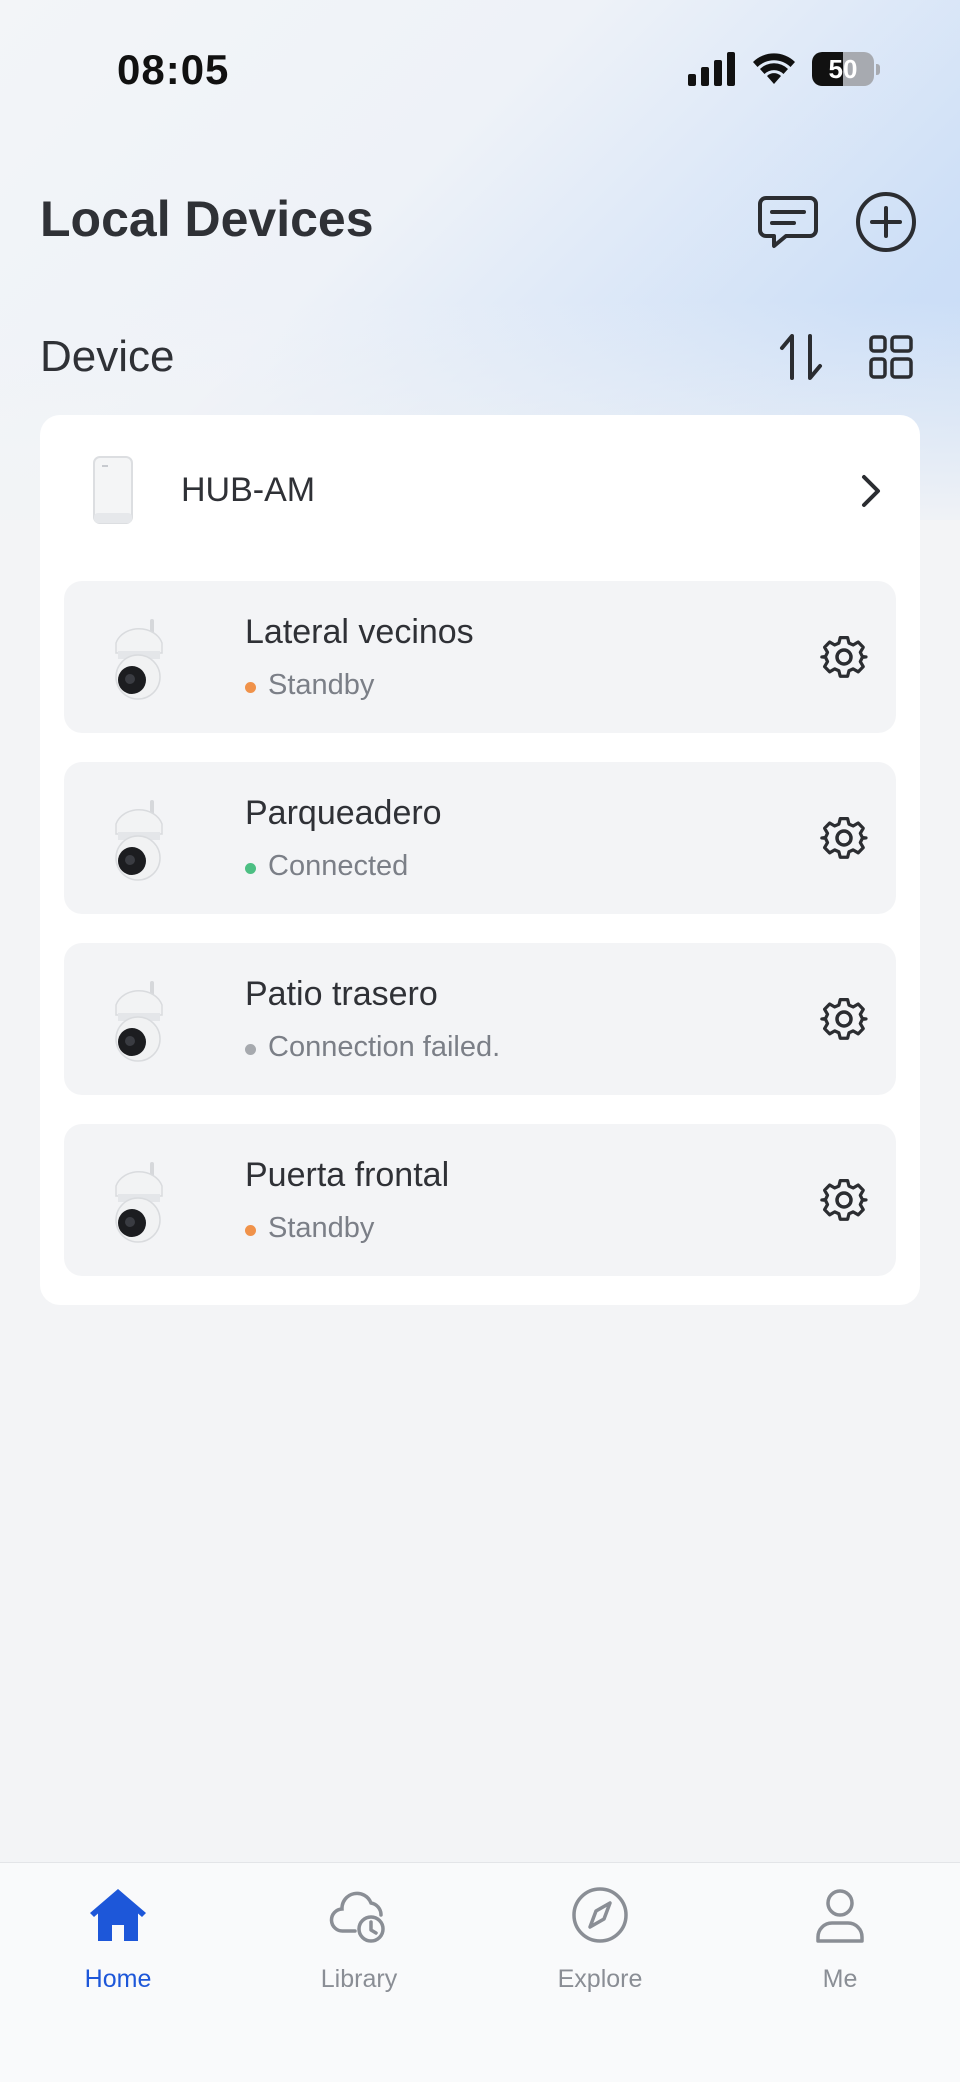  Describe the element at coordinates (711, 69) in the screenshot. I see `cellular-signal-icon` at that location.